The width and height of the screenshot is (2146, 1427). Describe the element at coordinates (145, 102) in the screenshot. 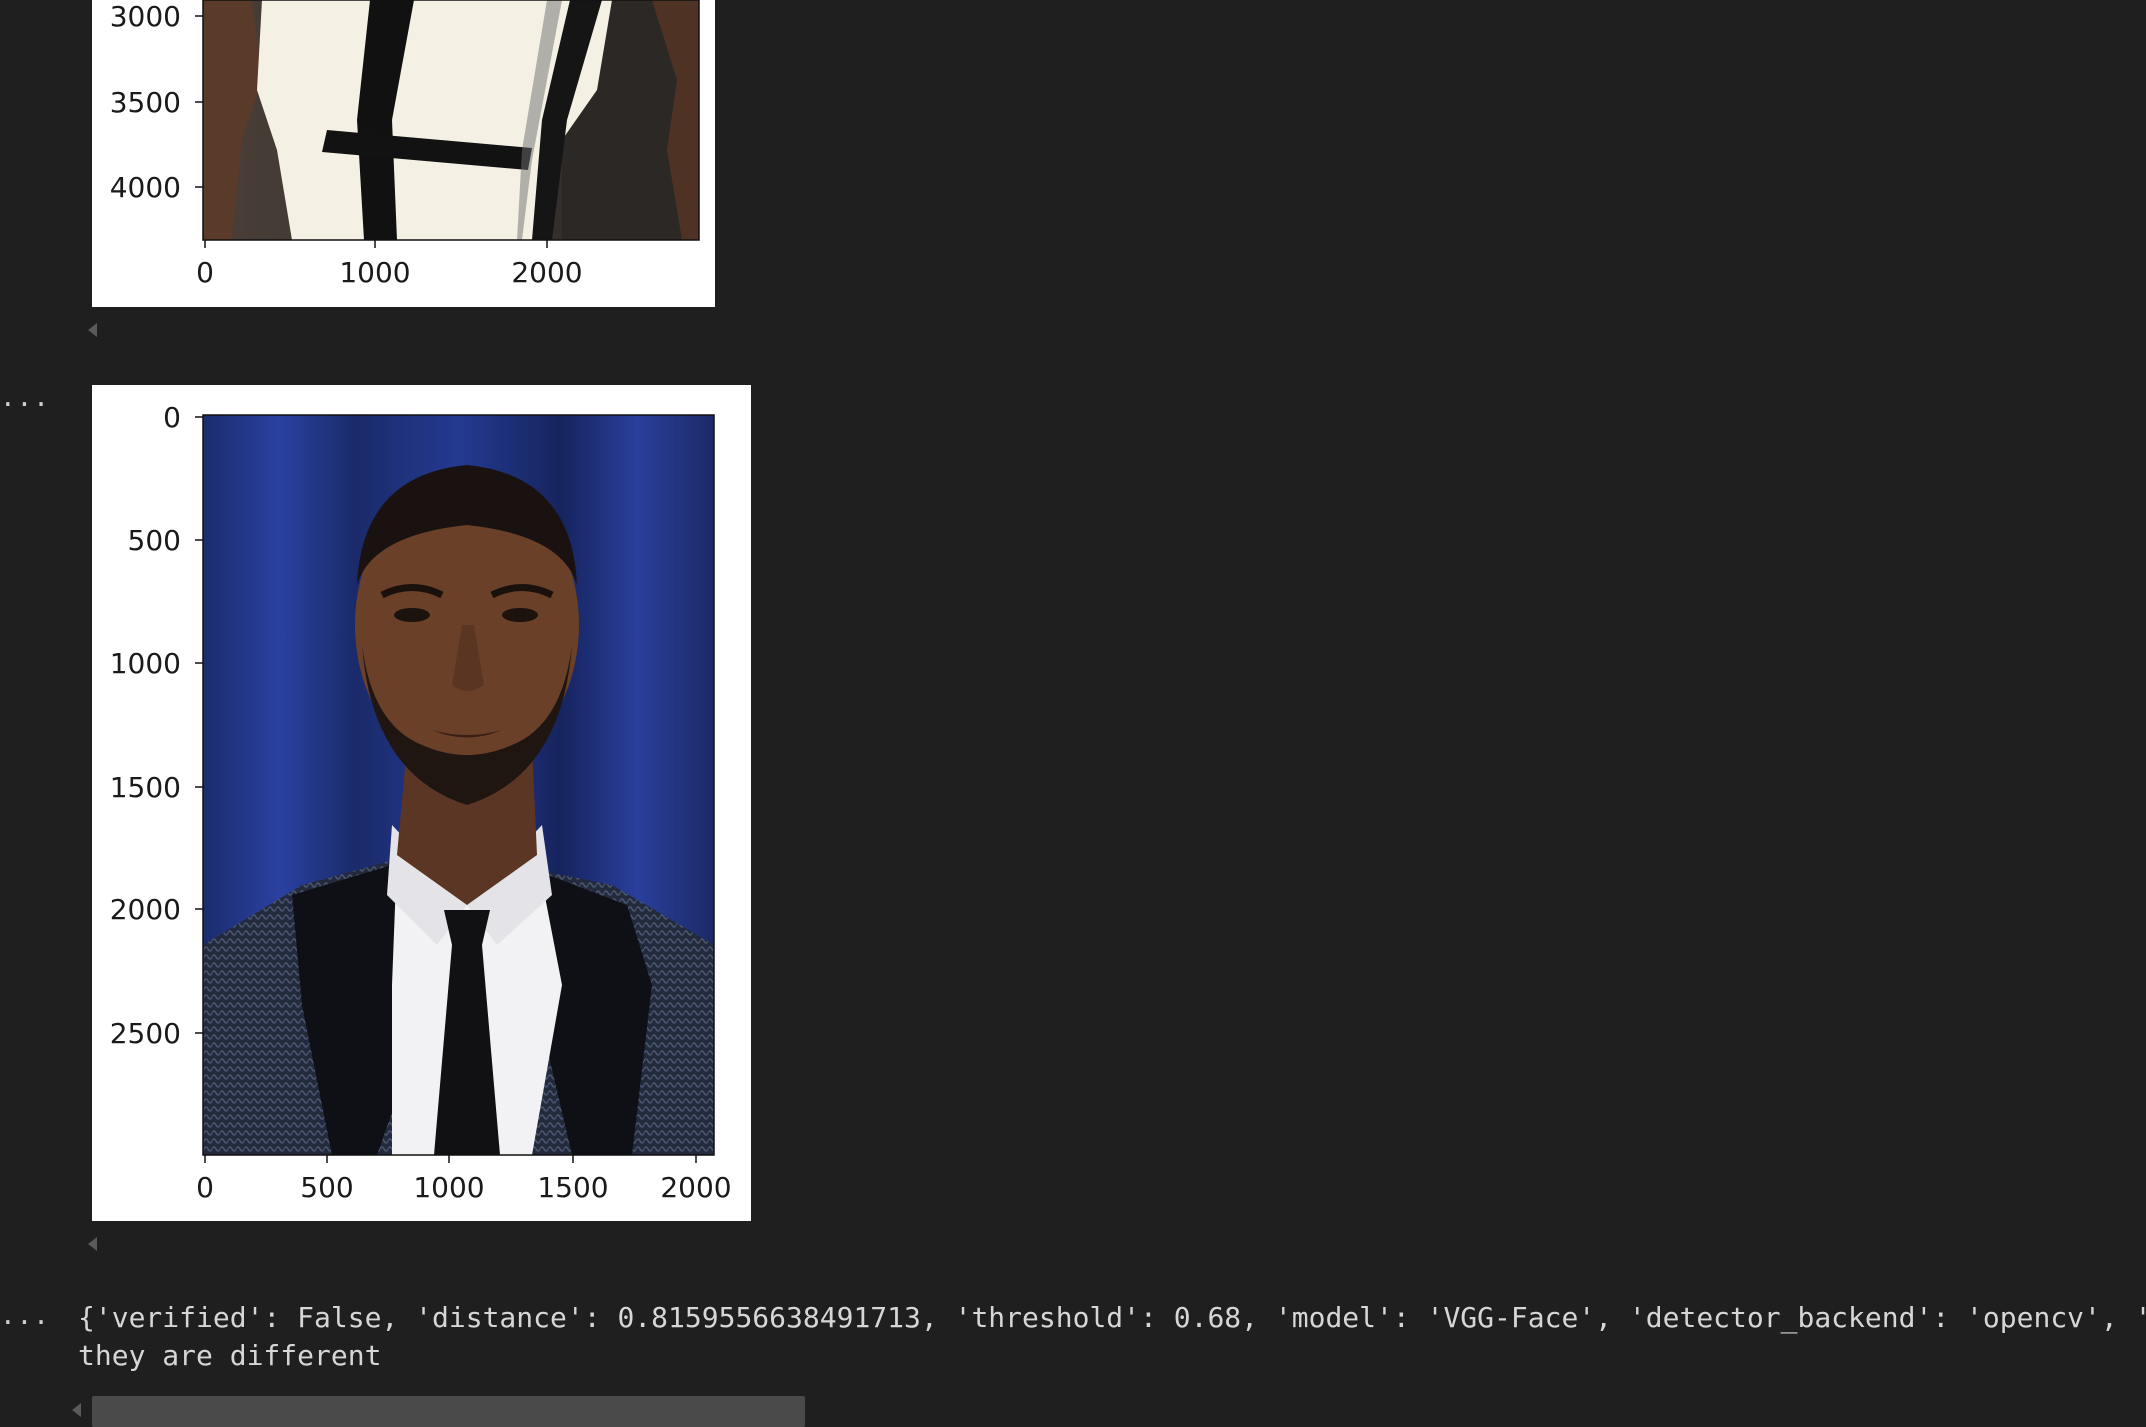

I see `figure-1-y-tick-label: 3500` at that location.